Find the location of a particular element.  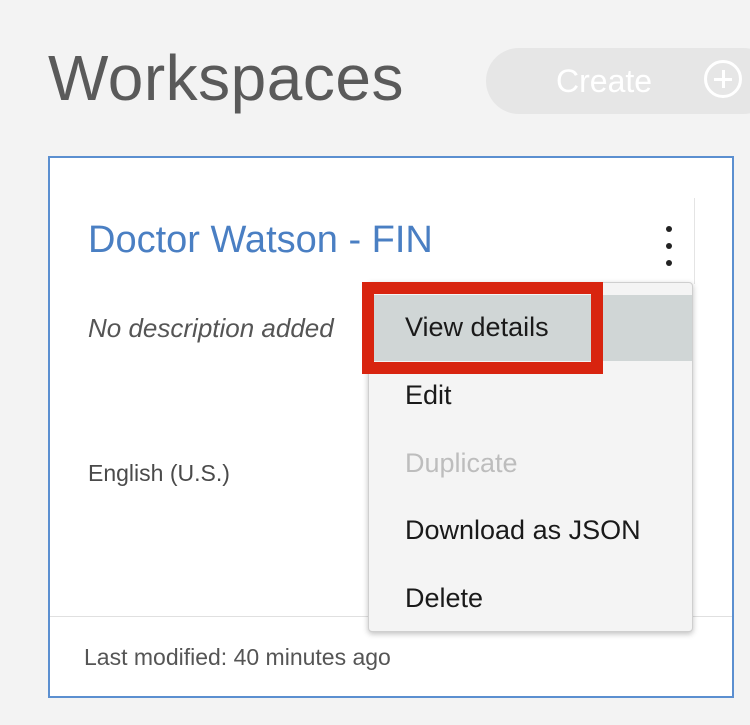

page-title: Workspaces is located at coordinates (226, 78).